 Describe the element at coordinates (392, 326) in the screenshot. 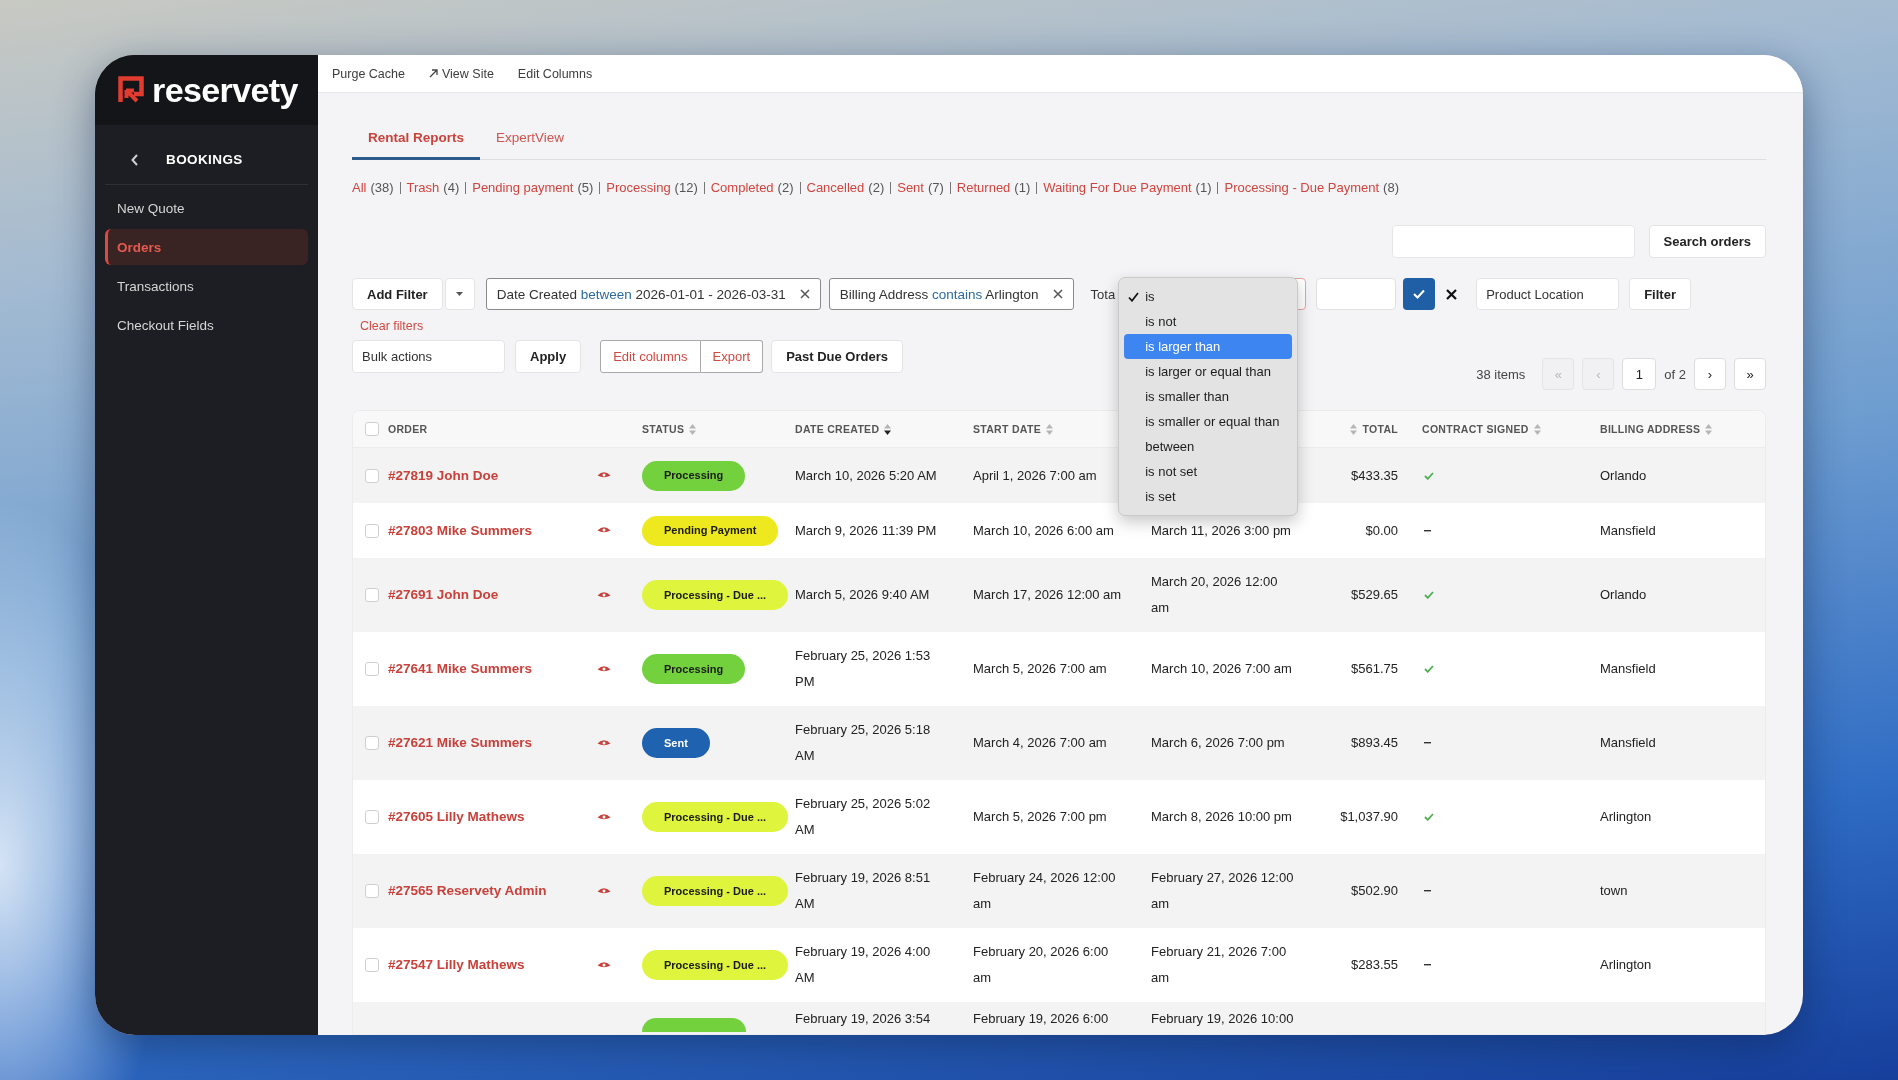

I see `clear-filters-link: Clear filters` at that location.